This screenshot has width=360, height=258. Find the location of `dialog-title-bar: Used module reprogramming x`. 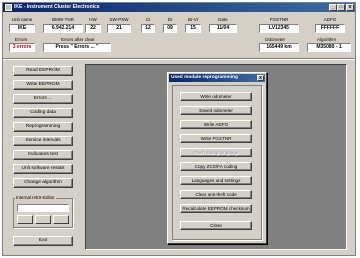

dialog-title-bar: Used module reprogramming x is located at coordinates (217, 78).